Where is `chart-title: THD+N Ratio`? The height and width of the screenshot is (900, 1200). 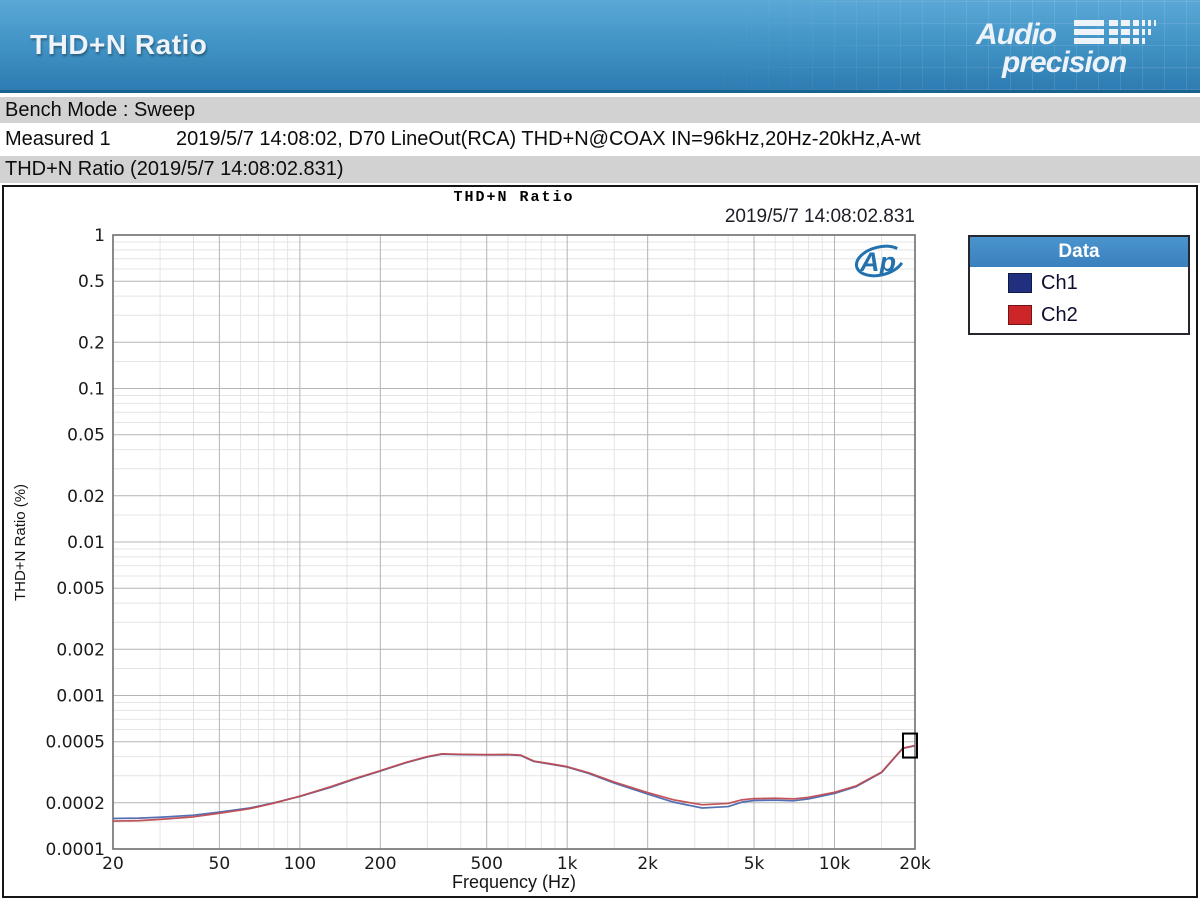
chart-title: THD+N Ratio is located at coordinates (514, 197).